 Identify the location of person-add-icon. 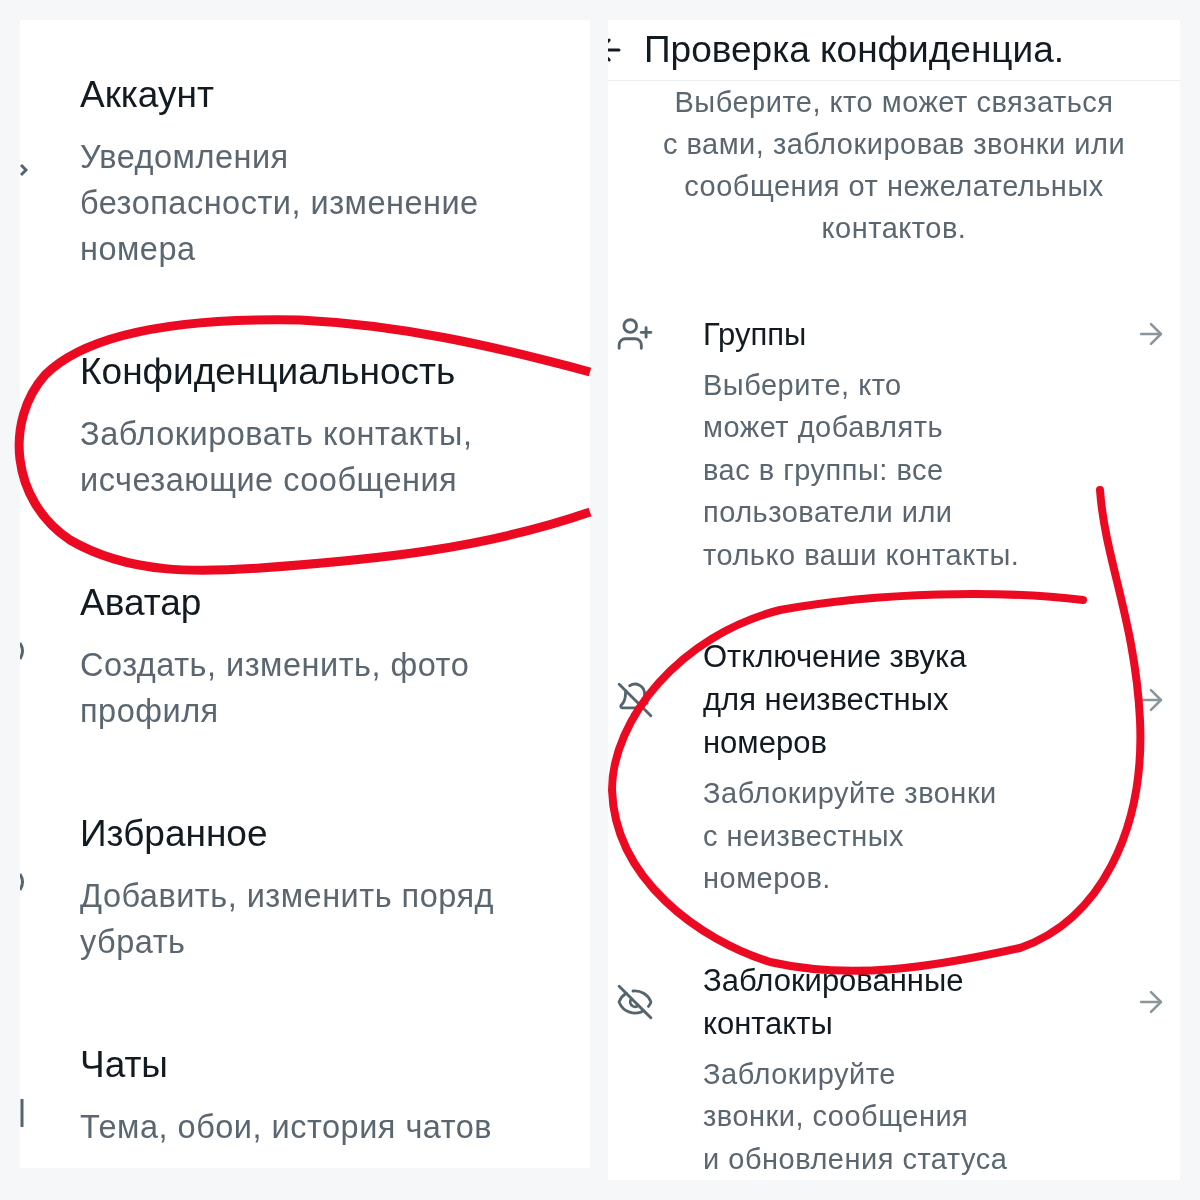
(635, 334).